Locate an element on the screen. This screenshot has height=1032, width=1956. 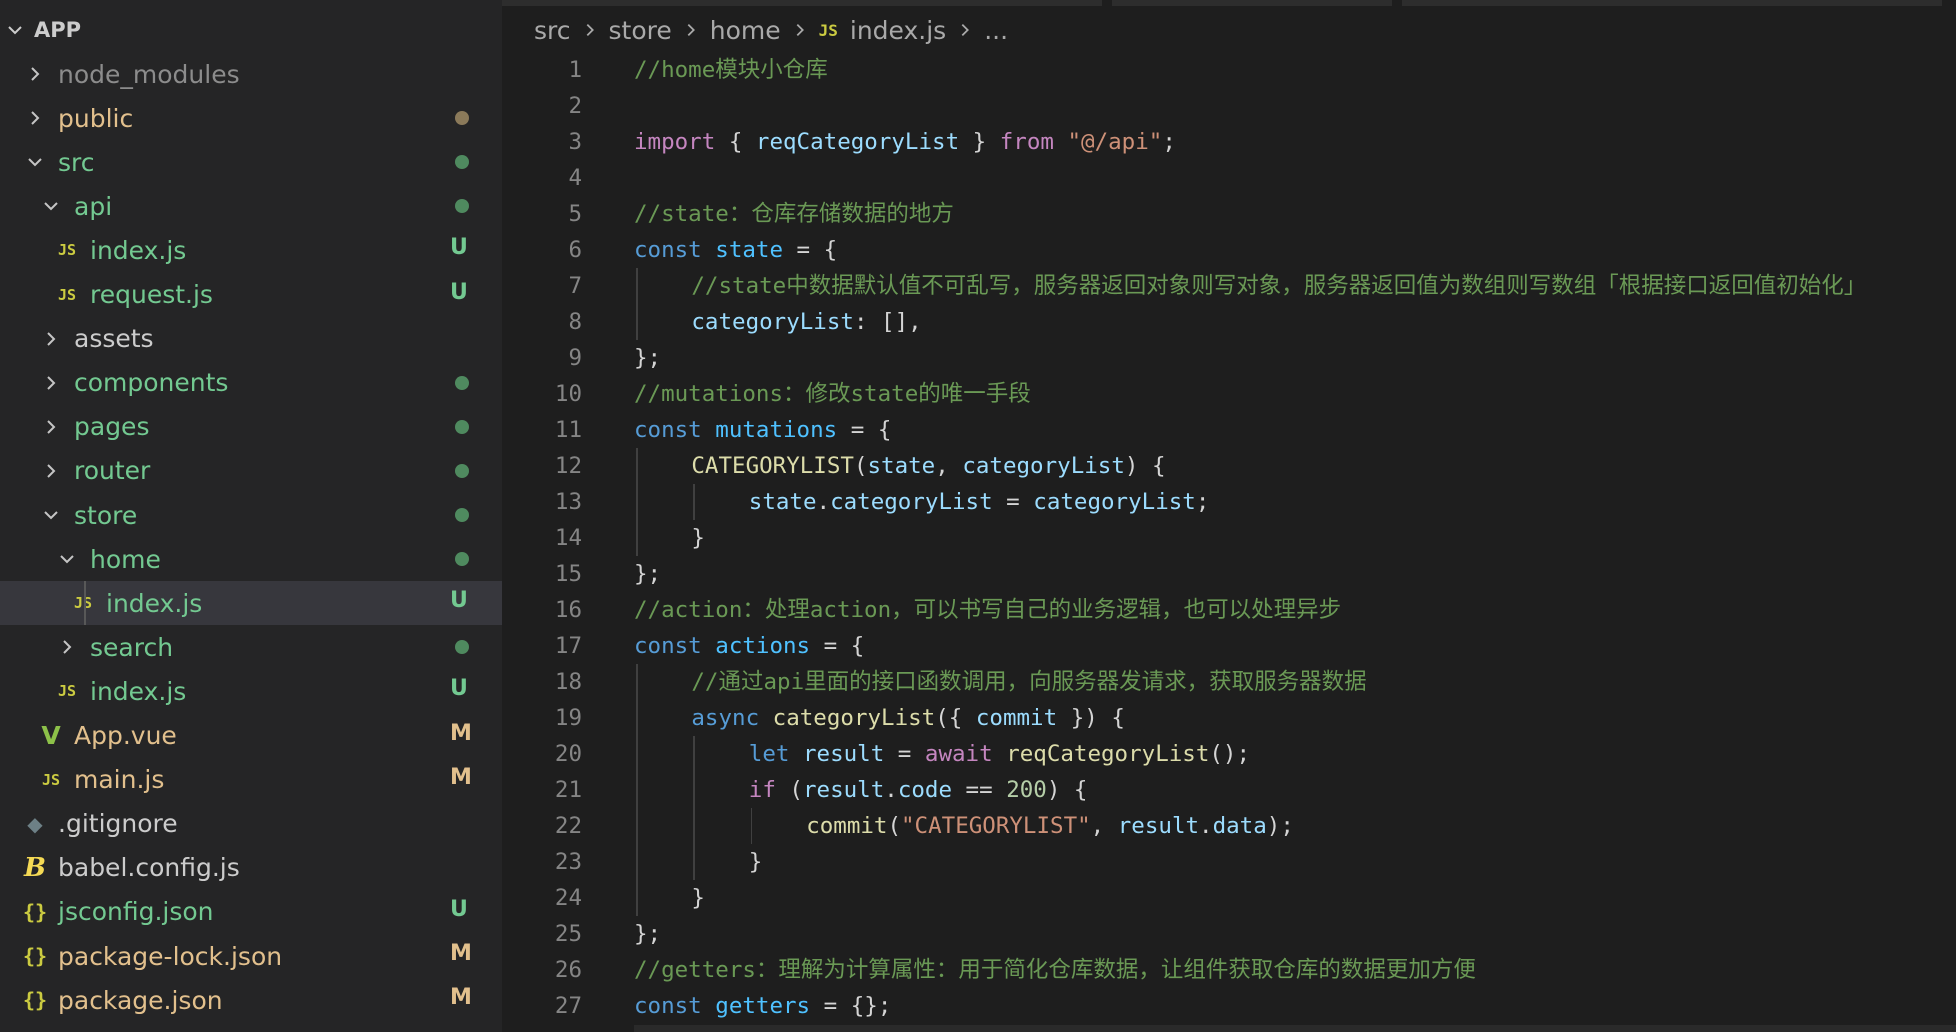
tree-folder-store: store is located at coordinates (251, 515).